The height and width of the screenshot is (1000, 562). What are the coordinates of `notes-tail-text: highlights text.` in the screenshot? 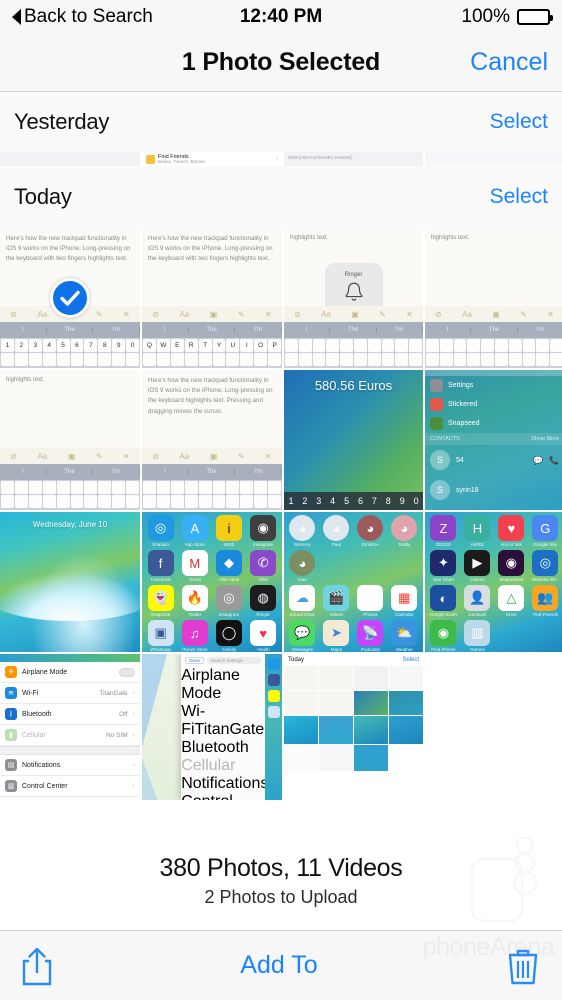 It's located at (450, 238).